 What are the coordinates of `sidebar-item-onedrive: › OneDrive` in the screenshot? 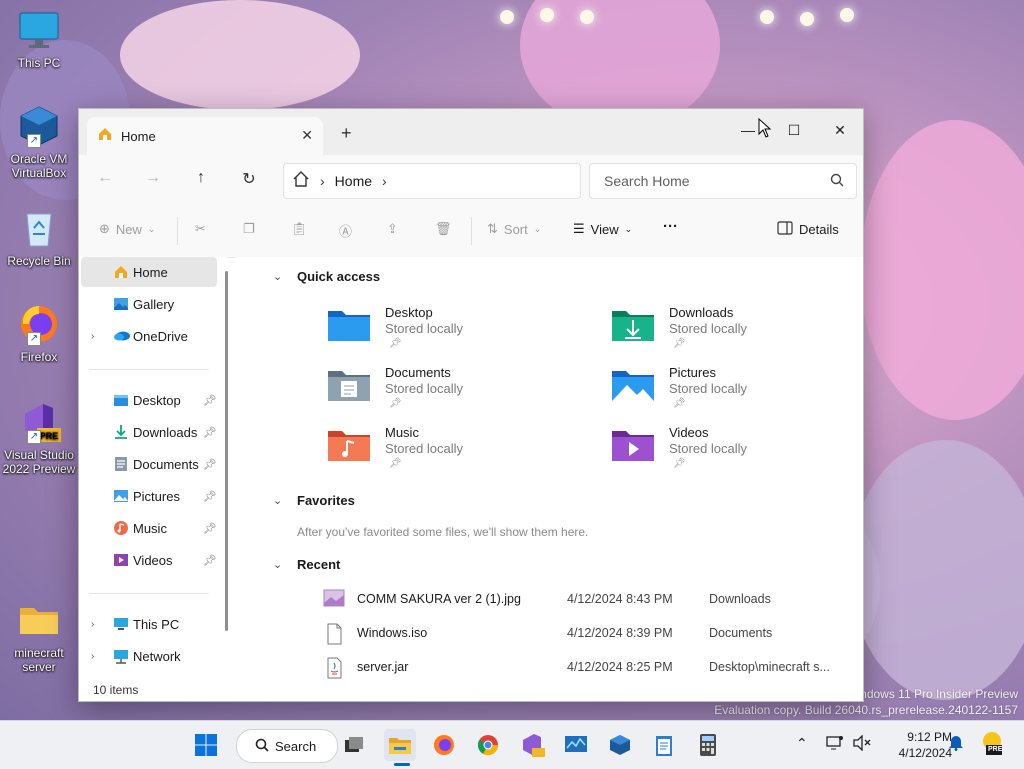 It's located at (149, 336).